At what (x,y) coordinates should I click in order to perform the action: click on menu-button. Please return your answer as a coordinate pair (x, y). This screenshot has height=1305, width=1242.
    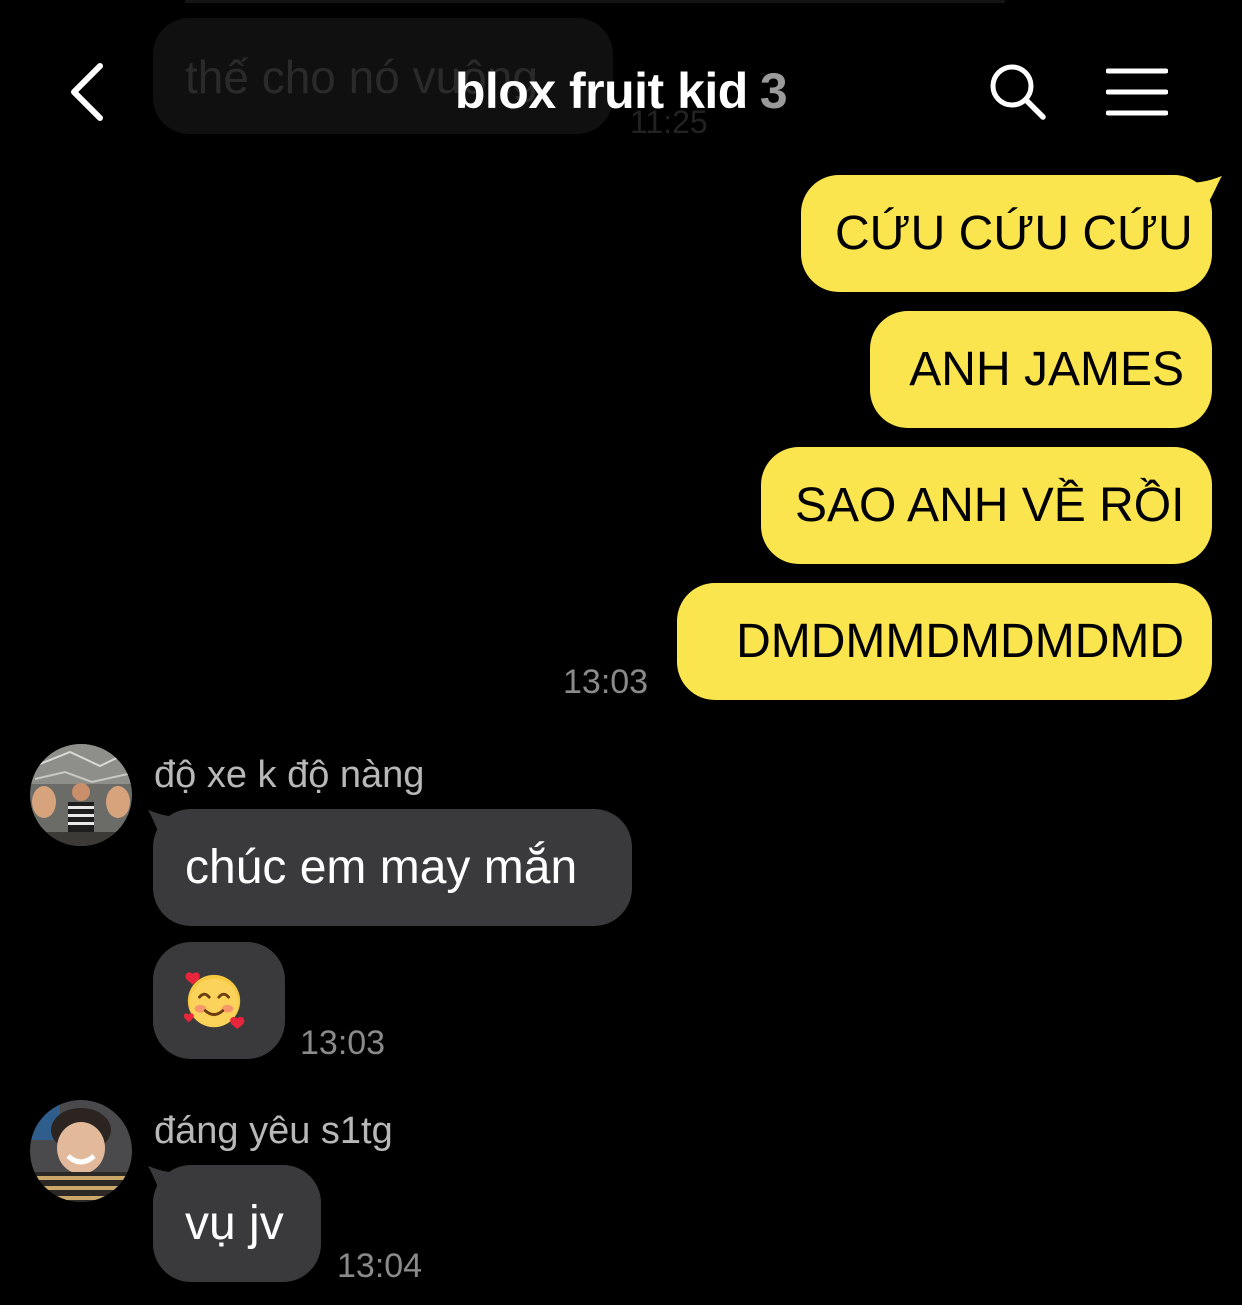
    Looking at the image, I should click on (1137, 92).